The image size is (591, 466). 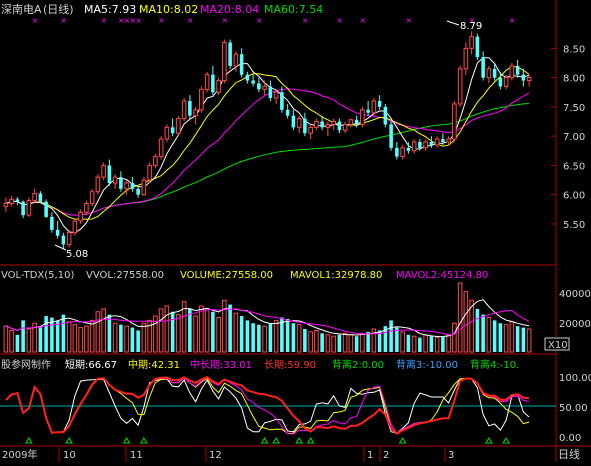 I want to click on period-button: 日线, so click(x=569, y=454).